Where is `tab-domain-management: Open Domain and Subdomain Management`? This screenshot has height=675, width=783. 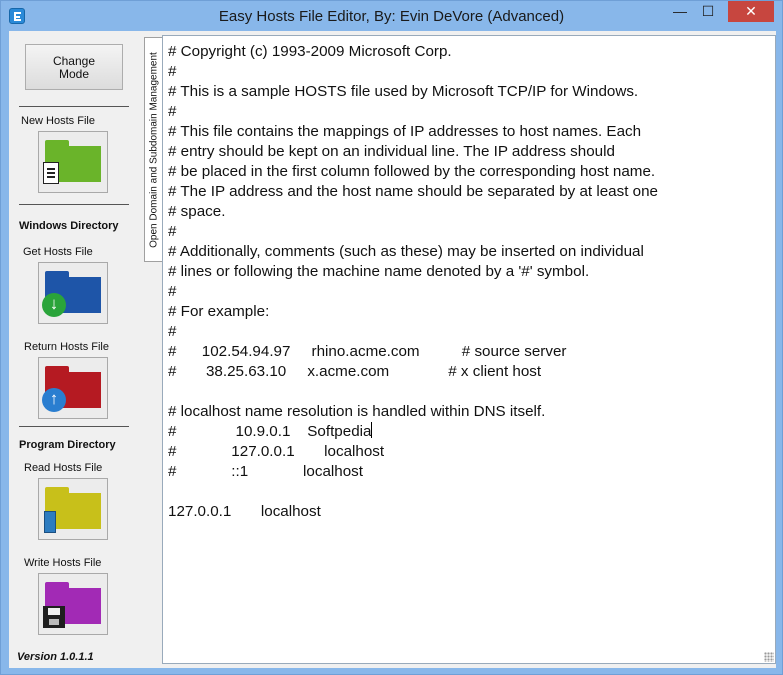
tab-domain-management: Open Domain and Subdomain Management is located at coordinates (153, 149).